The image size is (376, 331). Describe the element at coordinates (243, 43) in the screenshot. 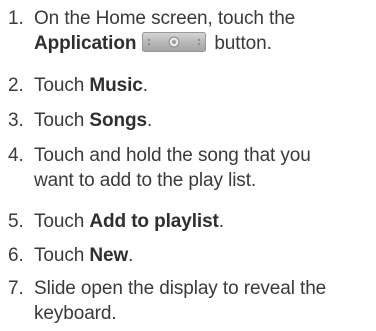

I see `step-text-after: button.` at that location.